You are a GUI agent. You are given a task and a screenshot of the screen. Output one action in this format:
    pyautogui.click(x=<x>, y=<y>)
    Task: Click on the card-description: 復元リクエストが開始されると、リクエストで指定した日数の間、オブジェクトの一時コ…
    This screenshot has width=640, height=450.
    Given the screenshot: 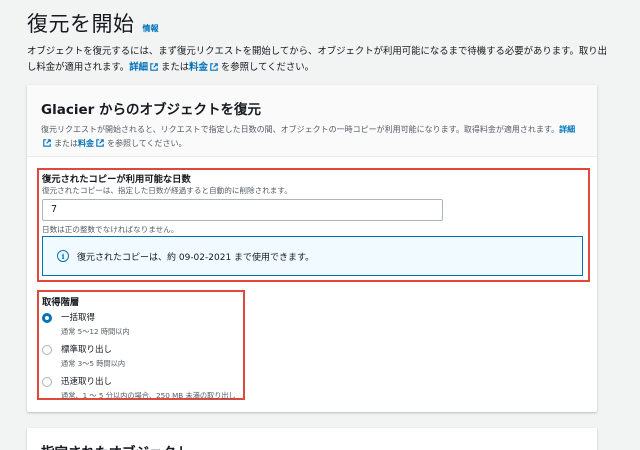 What is the action you would take?
    pyautogui.click(x=311, y=137)
    